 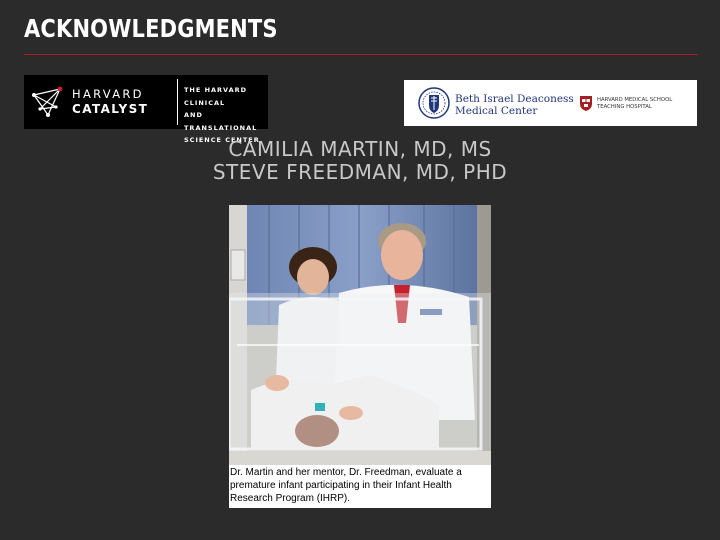 I want to click on hms-line1: HARVARD MEDICAL SCHOOL, so click(x=635, y=100).